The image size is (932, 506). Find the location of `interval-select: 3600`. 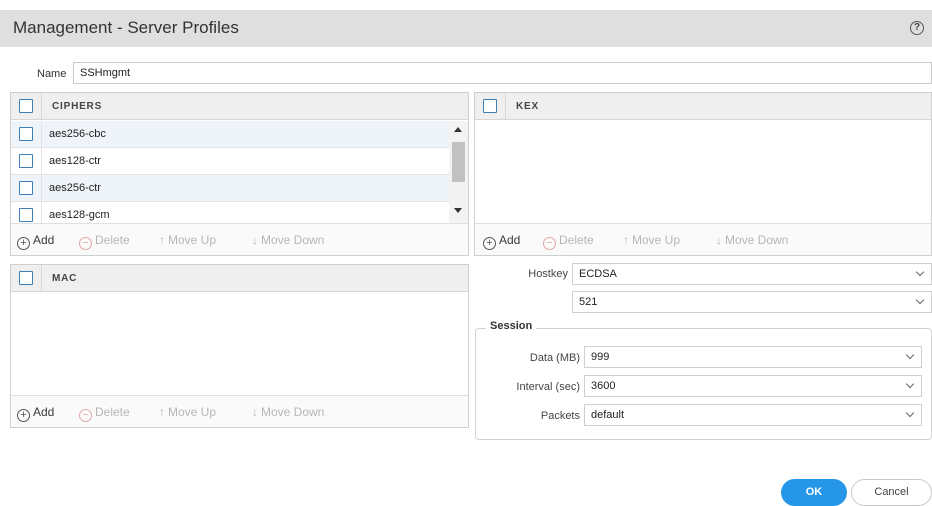

interval-select: 3600 is located at coordinates (753, 386).